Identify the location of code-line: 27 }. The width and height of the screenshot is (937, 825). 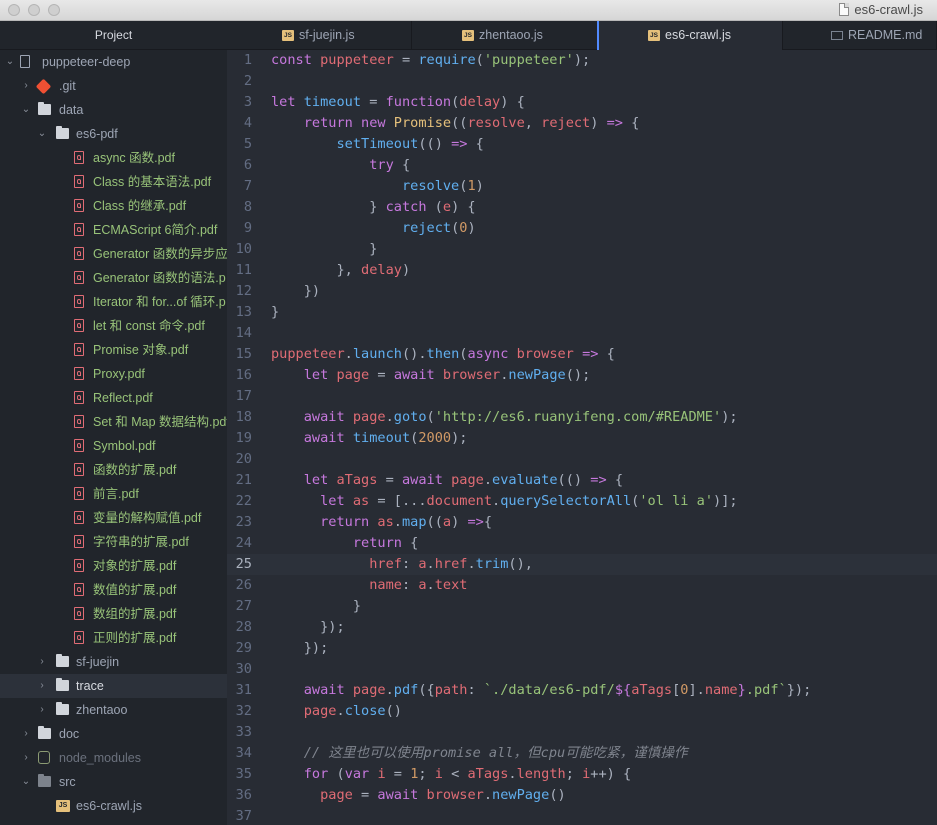
(582, 606).